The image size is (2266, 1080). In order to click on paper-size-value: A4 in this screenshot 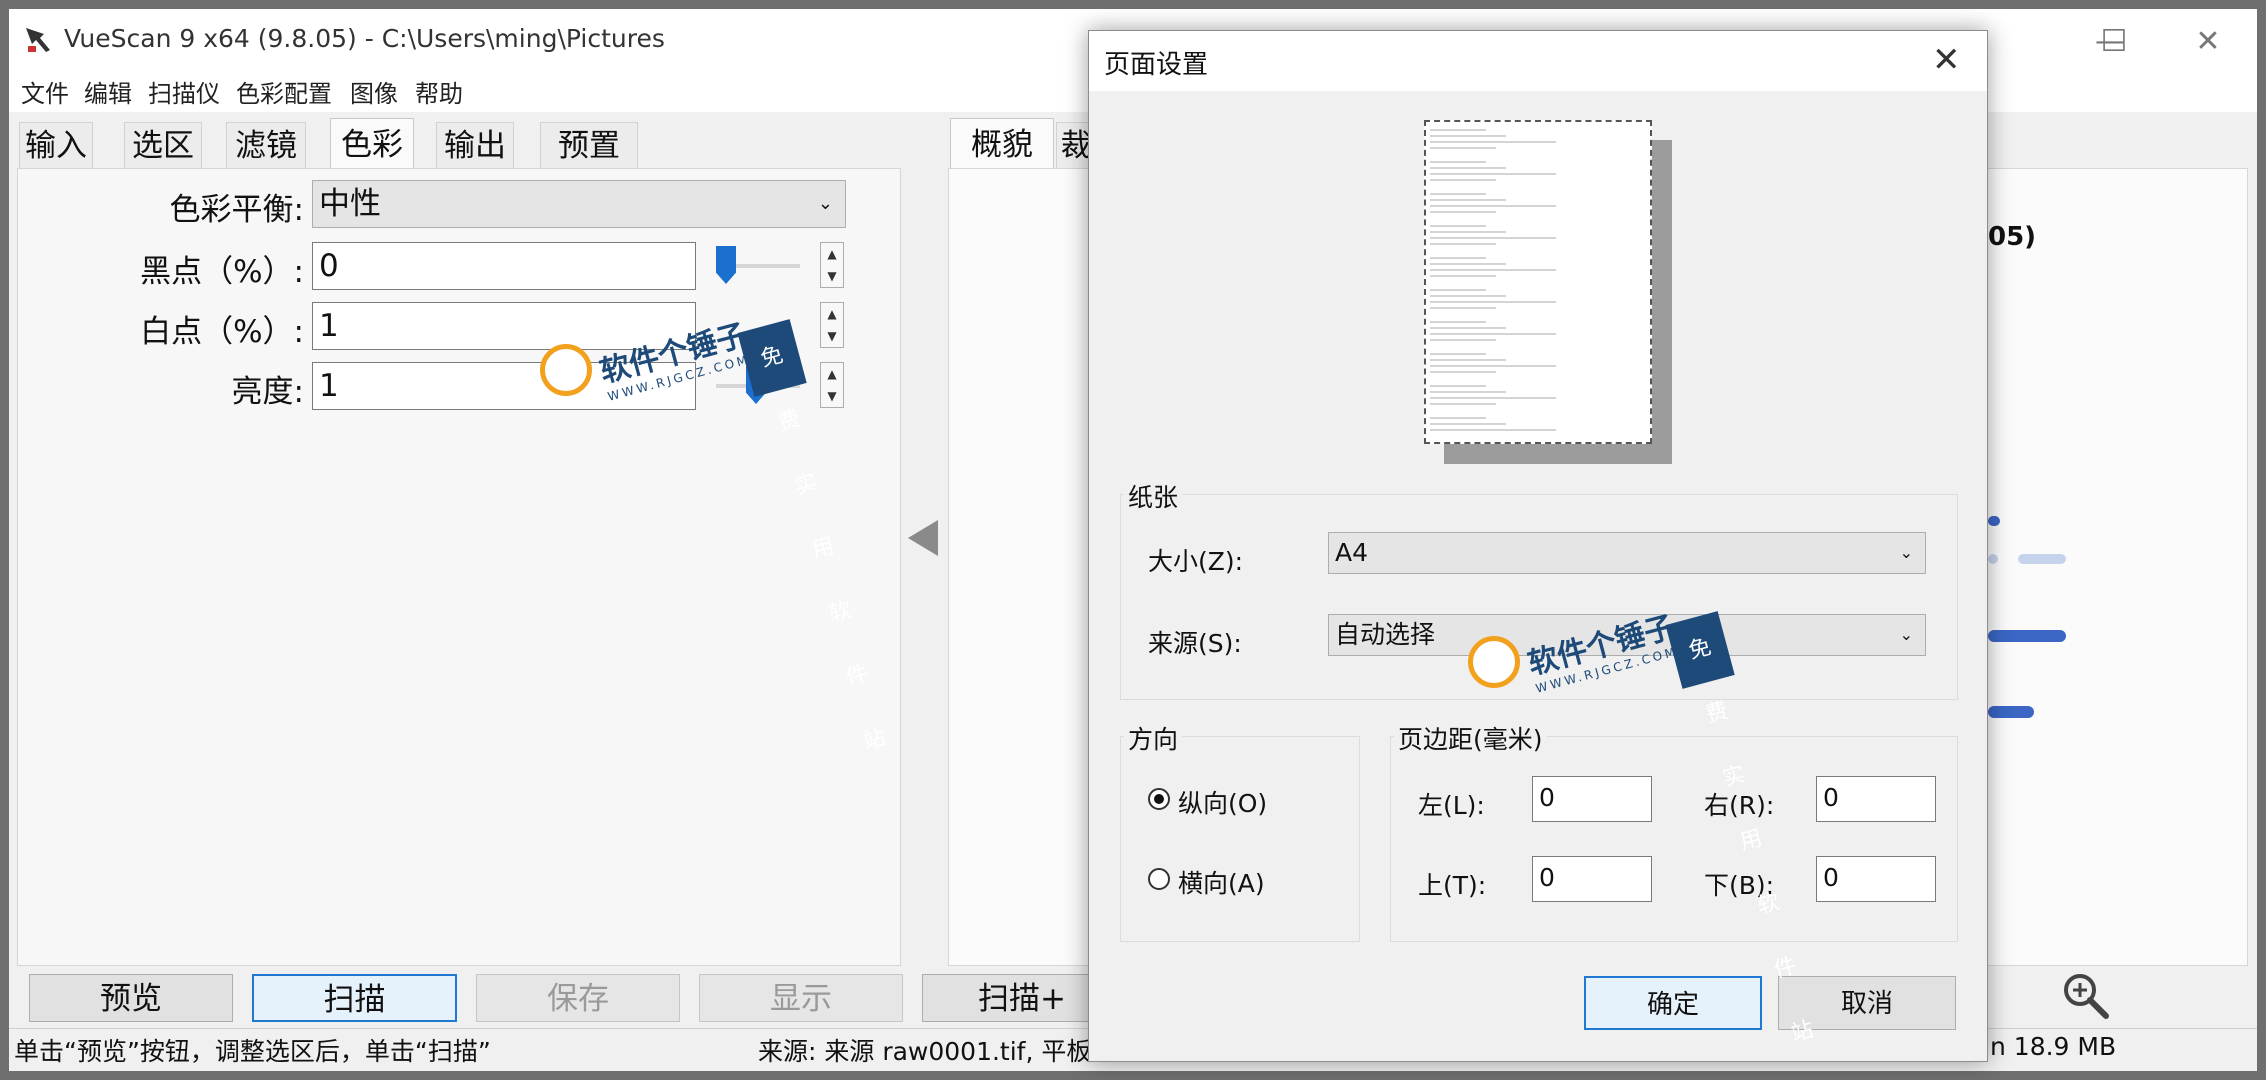, I will do `click(1352, 552)`.